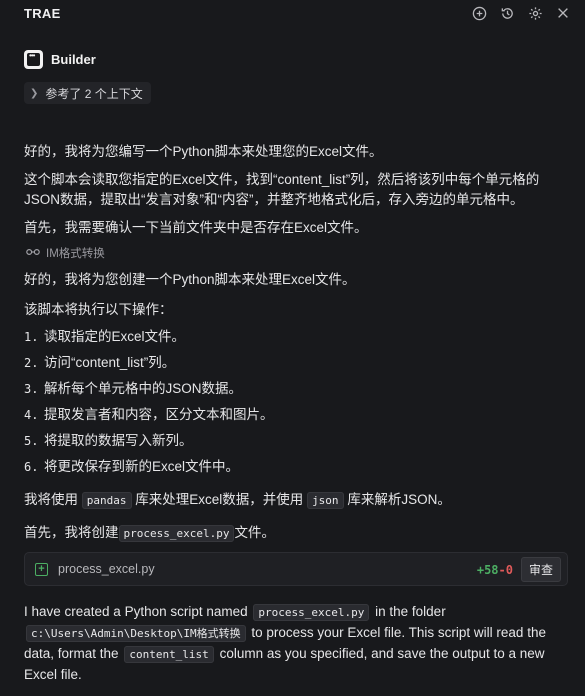  Describe the element at coordinates (563, 13) in the screenshot. I see `close-icon` at that location.